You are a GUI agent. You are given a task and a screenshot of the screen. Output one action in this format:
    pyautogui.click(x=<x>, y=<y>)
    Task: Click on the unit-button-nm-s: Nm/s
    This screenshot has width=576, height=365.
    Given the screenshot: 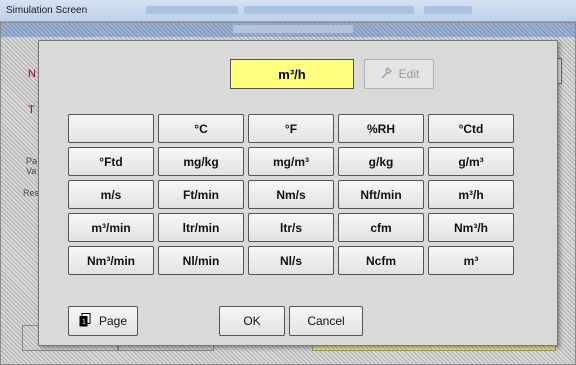 What is the action you would take?
    pyautogui.click(x=291, y=194)
    